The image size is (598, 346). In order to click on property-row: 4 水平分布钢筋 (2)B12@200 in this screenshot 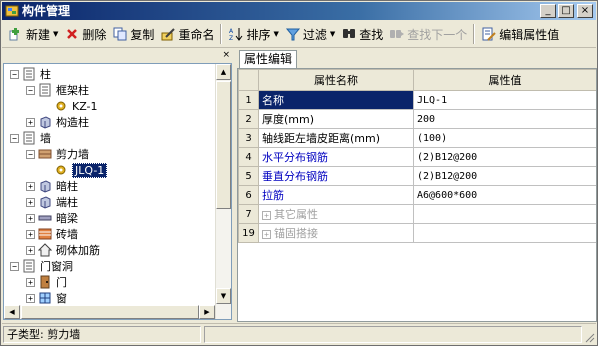, I will do `click(417, 157)`.